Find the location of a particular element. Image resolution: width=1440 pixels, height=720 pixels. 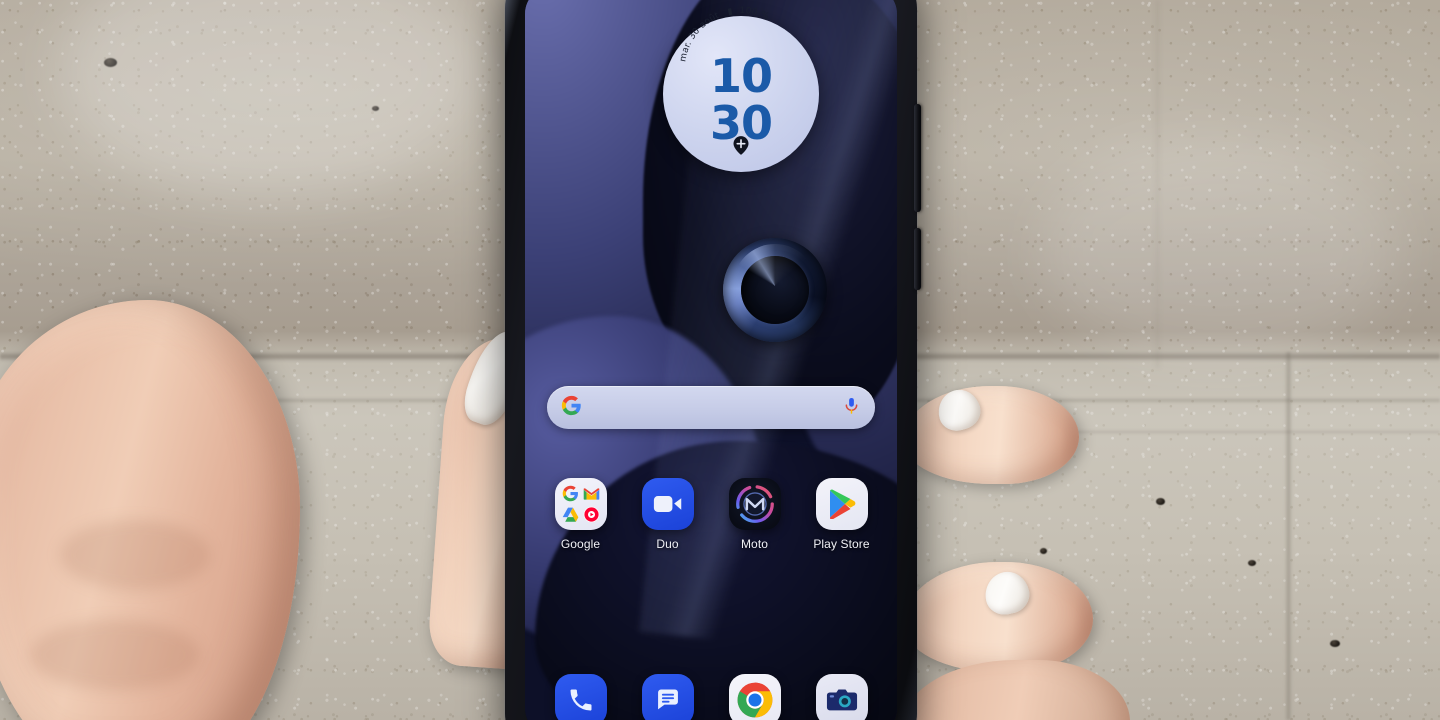

chrome-icon is located at coordinates (754, 697).